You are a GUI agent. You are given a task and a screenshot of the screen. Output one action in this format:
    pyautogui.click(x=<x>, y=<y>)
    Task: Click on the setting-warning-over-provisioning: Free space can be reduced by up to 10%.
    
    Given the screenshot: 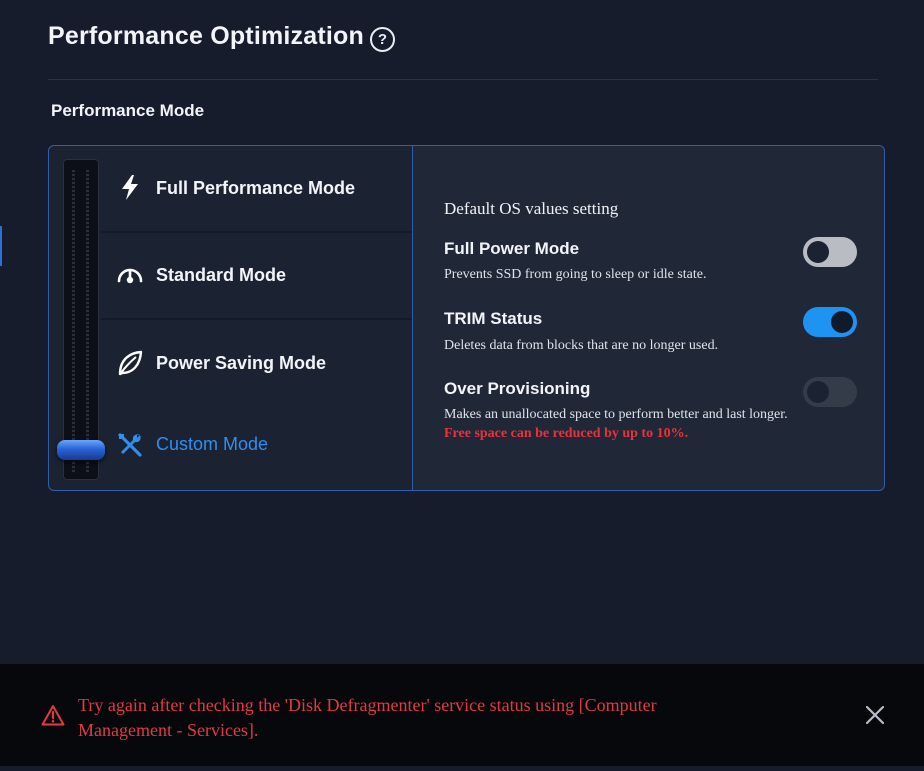 What is the action you would take?
    pyautogui.click(x=566, y=433)
    